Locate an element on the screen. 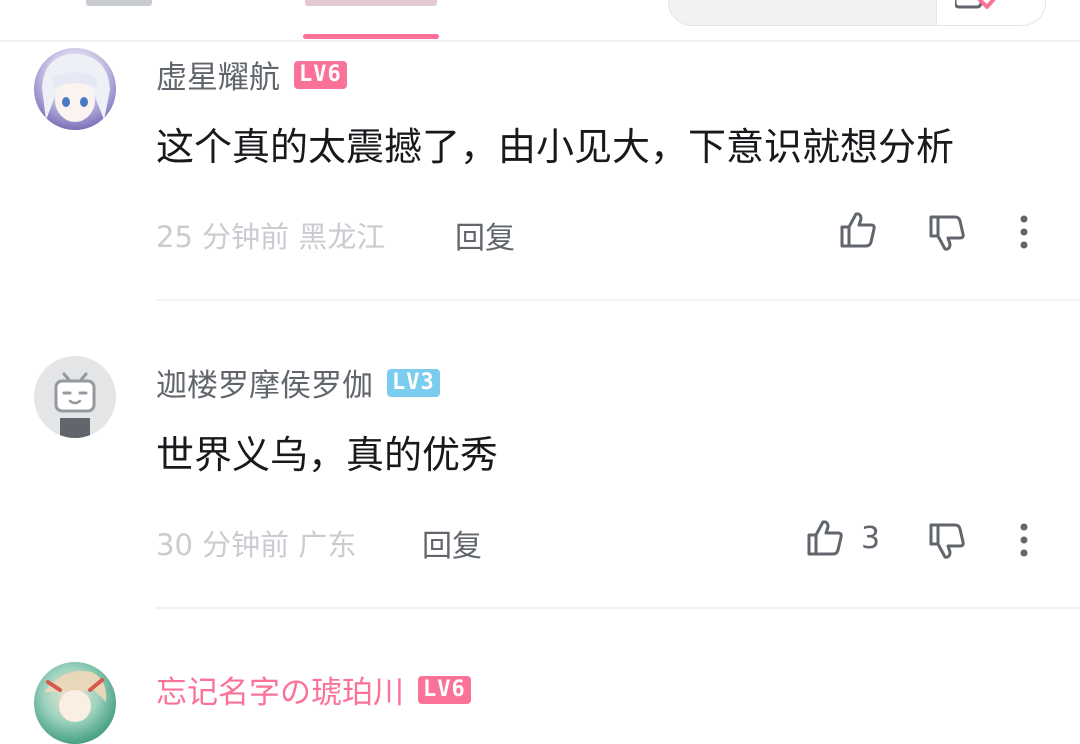 The image size is (1080, 744). username-row: 忘记名字の琥珀川 LV6 is located at coordinates (313, 689).